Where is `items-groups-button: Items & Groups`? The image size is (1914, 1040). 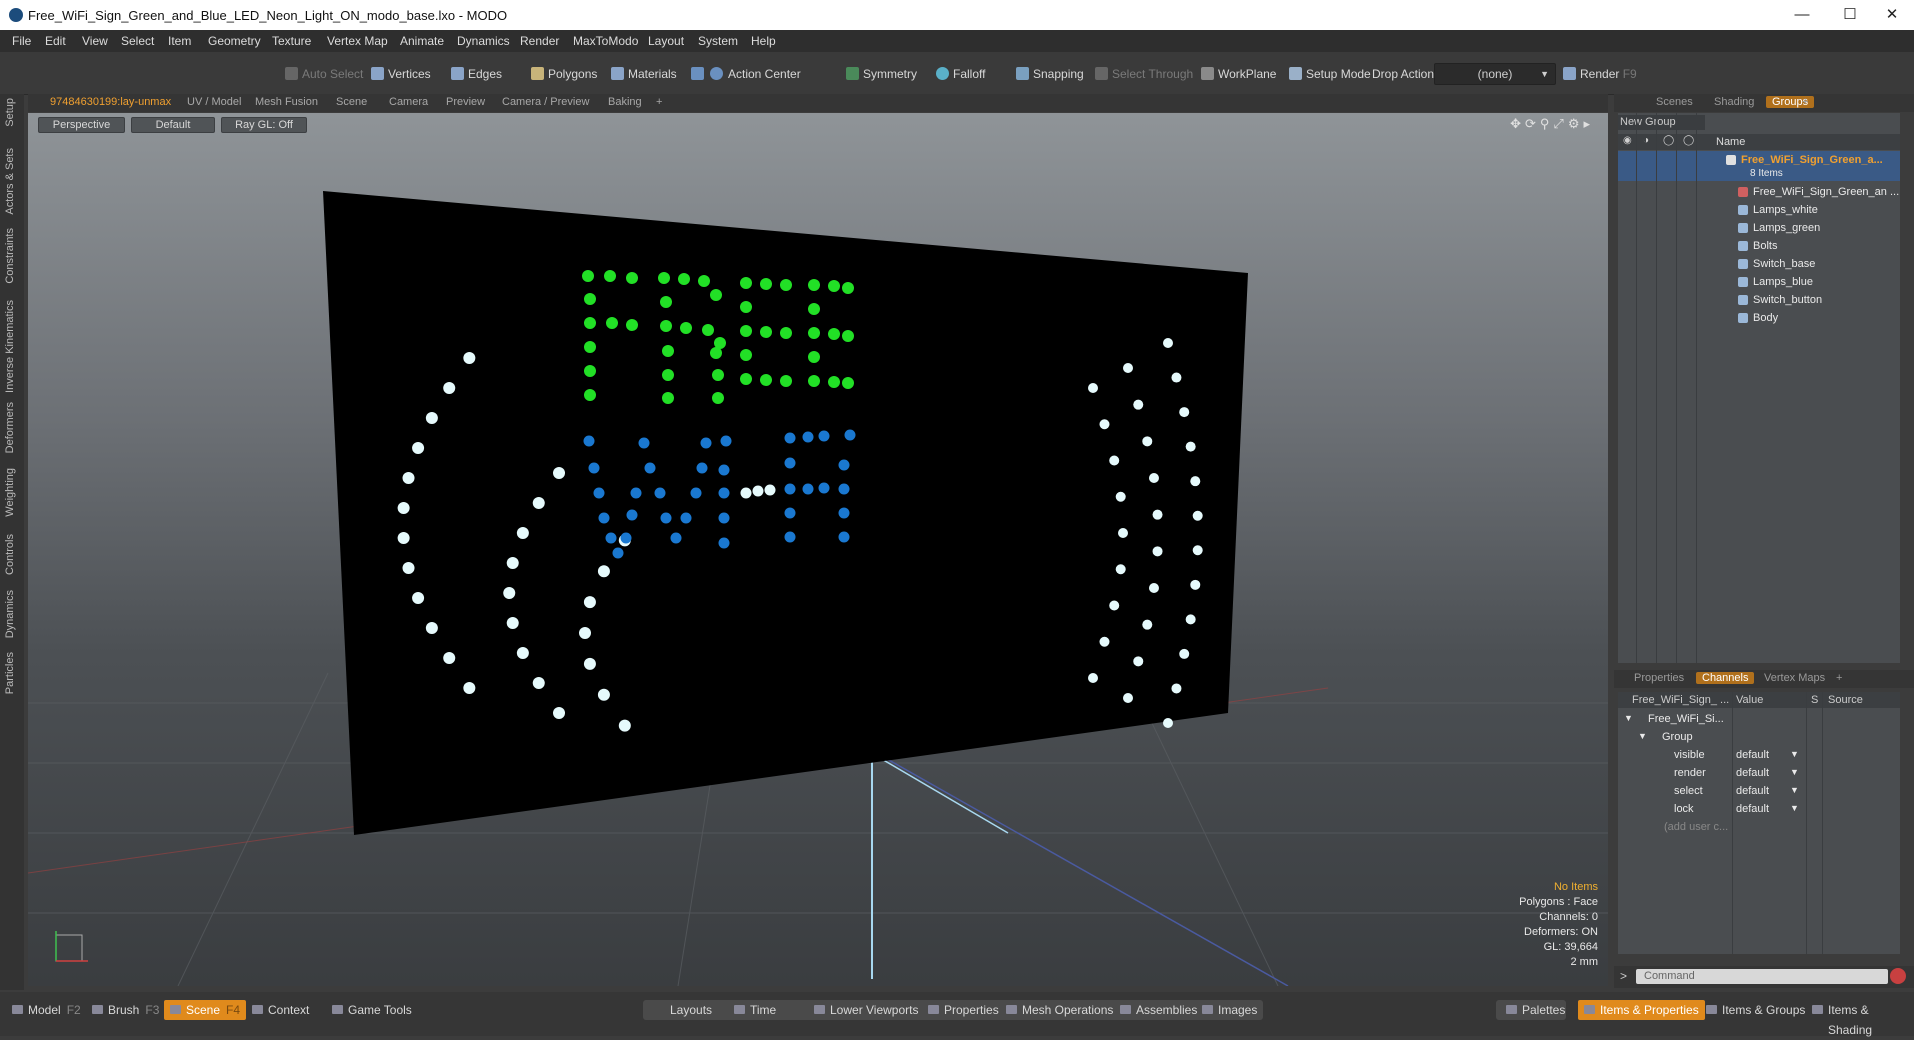 items-groups-button: Items & Groups is located at coordinates (1752, 1010).